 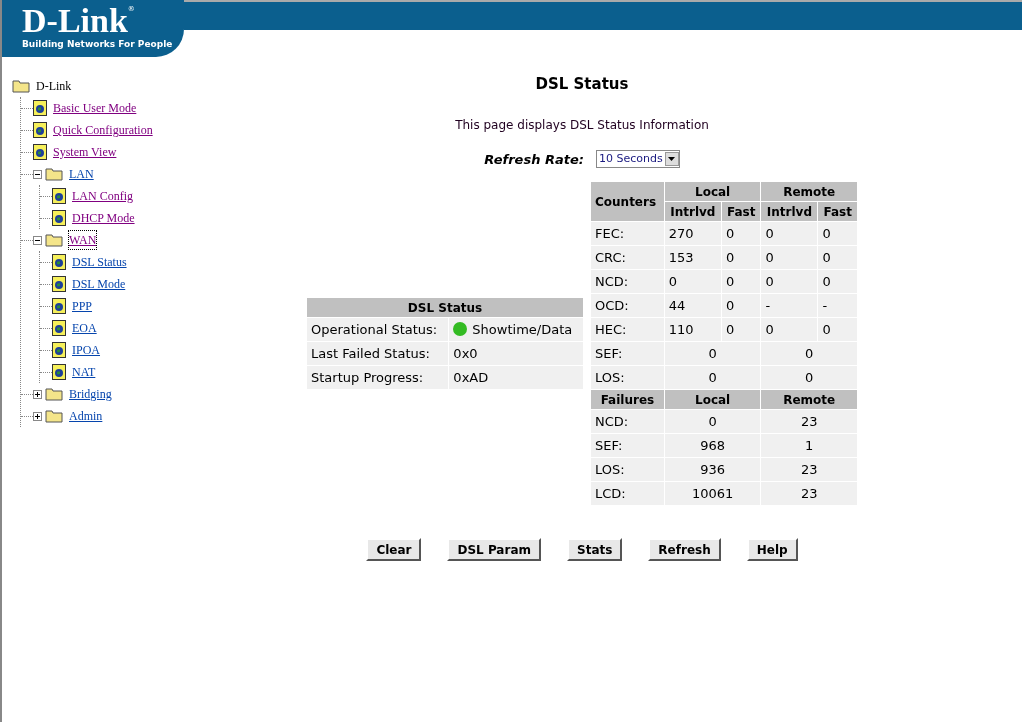 What do you see at coordinates (637, 159) in the screenshot?
I see `refresh-rate-select: 10 Seconds` at bounding box center [637, 159].